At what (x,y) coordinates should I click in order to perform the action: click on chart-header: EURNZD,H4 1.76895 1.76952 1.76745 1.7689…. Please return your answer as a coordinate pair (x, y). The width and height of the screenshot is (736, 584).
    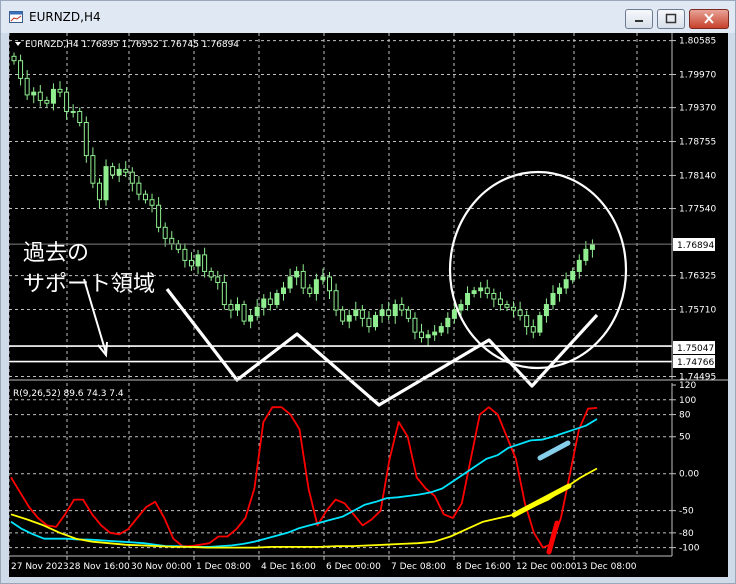
    Looking at the image, I should click on (132, 45).